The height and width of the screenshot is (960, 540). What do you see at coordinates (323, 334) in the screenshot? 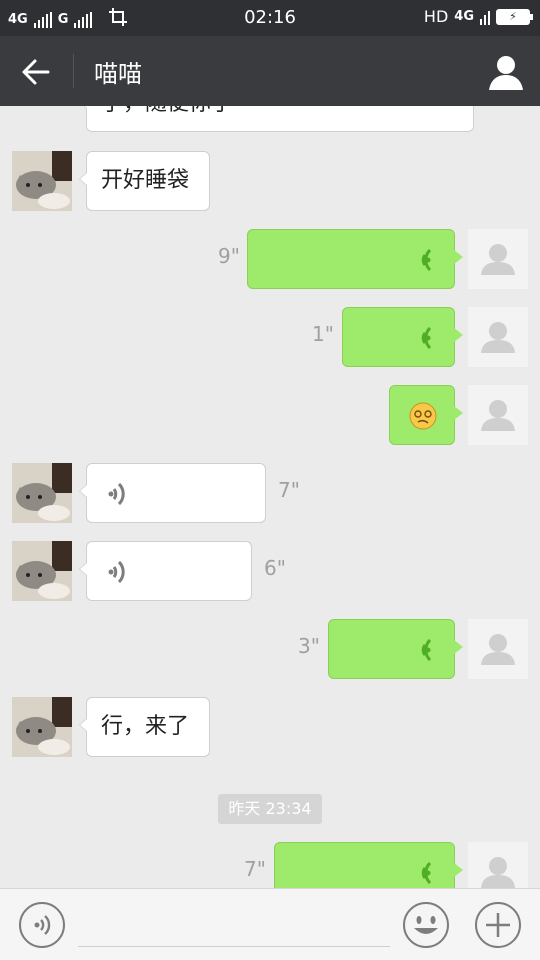
I see `voice-duration: 1"` at bounding box center [323, 334].